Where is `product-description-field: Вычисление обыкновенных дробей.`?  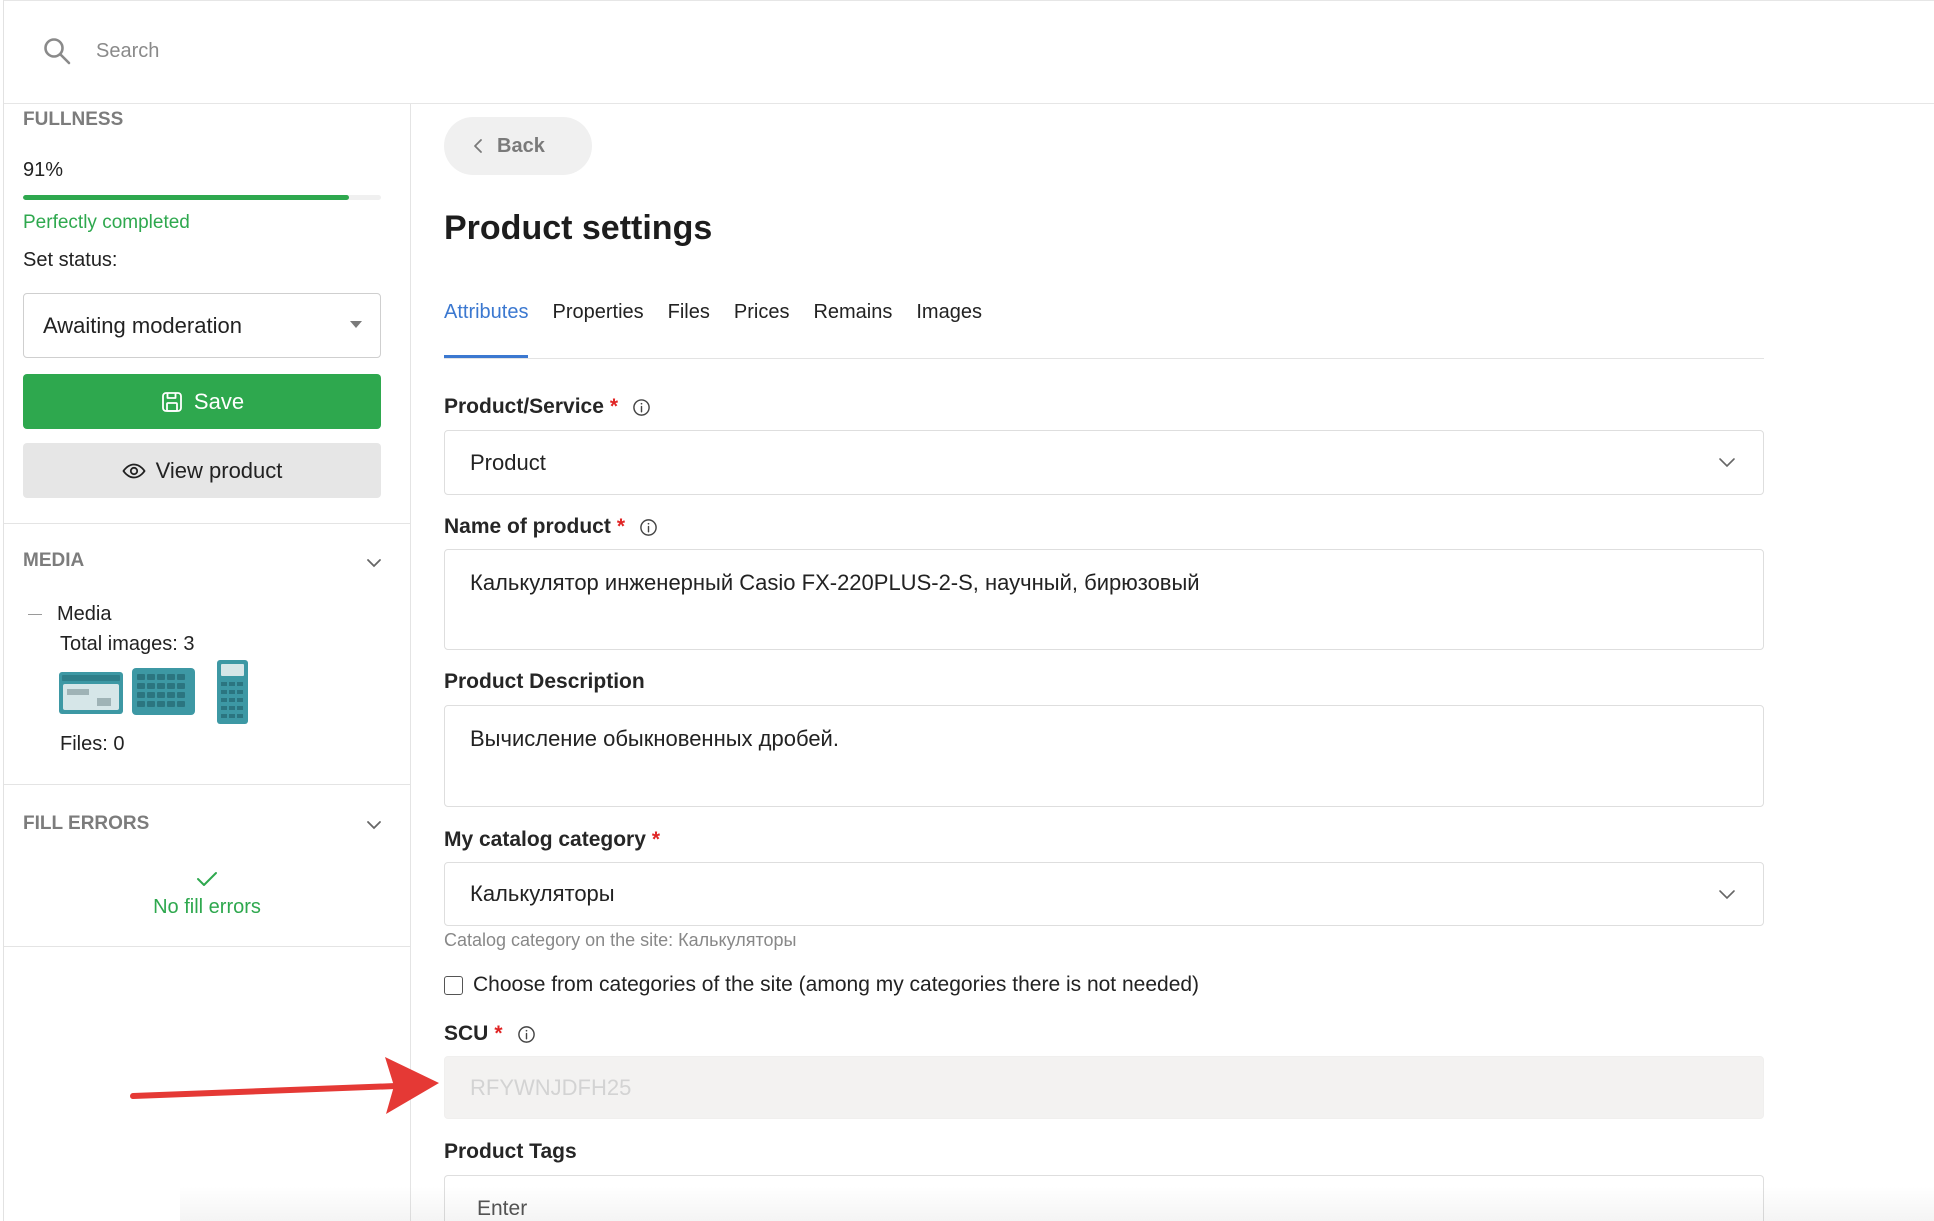
product-description-field: Вычисление обыкновенных дробей. is located at coordinates (1104, 756).